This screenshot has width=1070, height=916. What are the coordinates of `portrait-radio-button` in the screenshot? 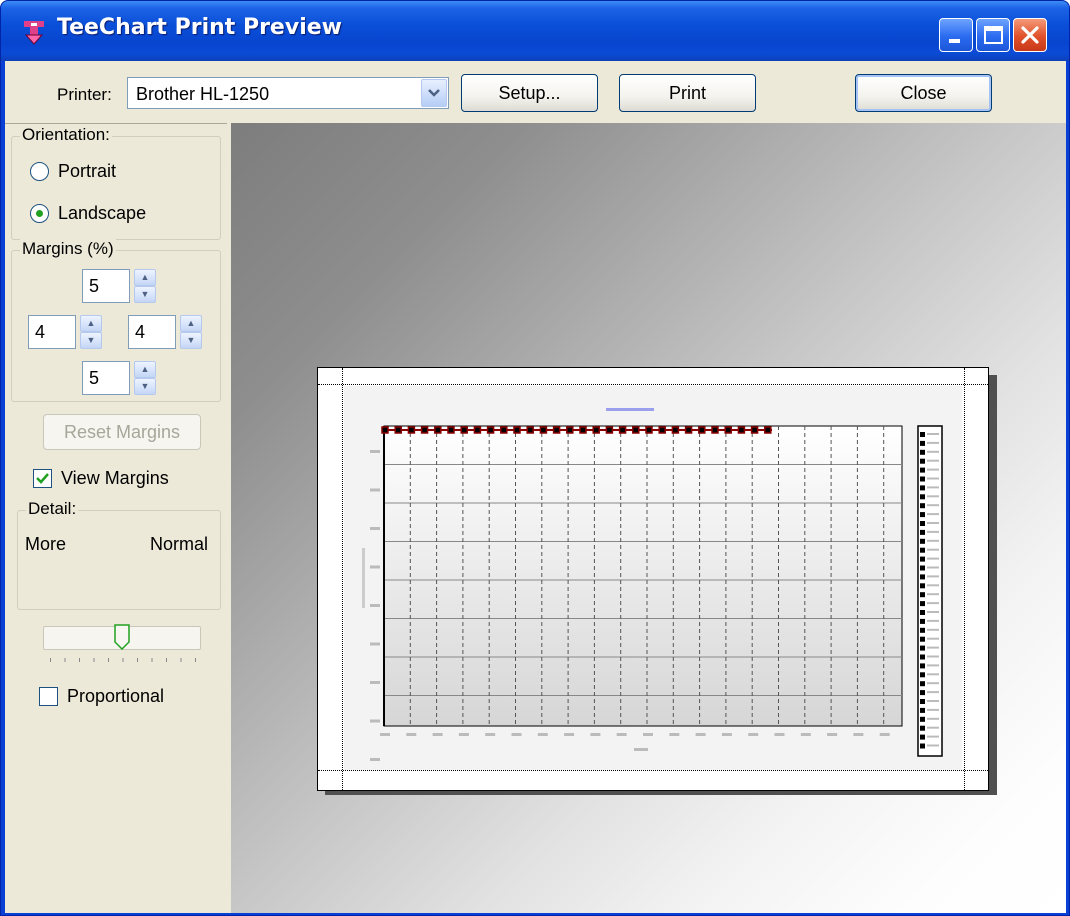 It's located at (39, 171).